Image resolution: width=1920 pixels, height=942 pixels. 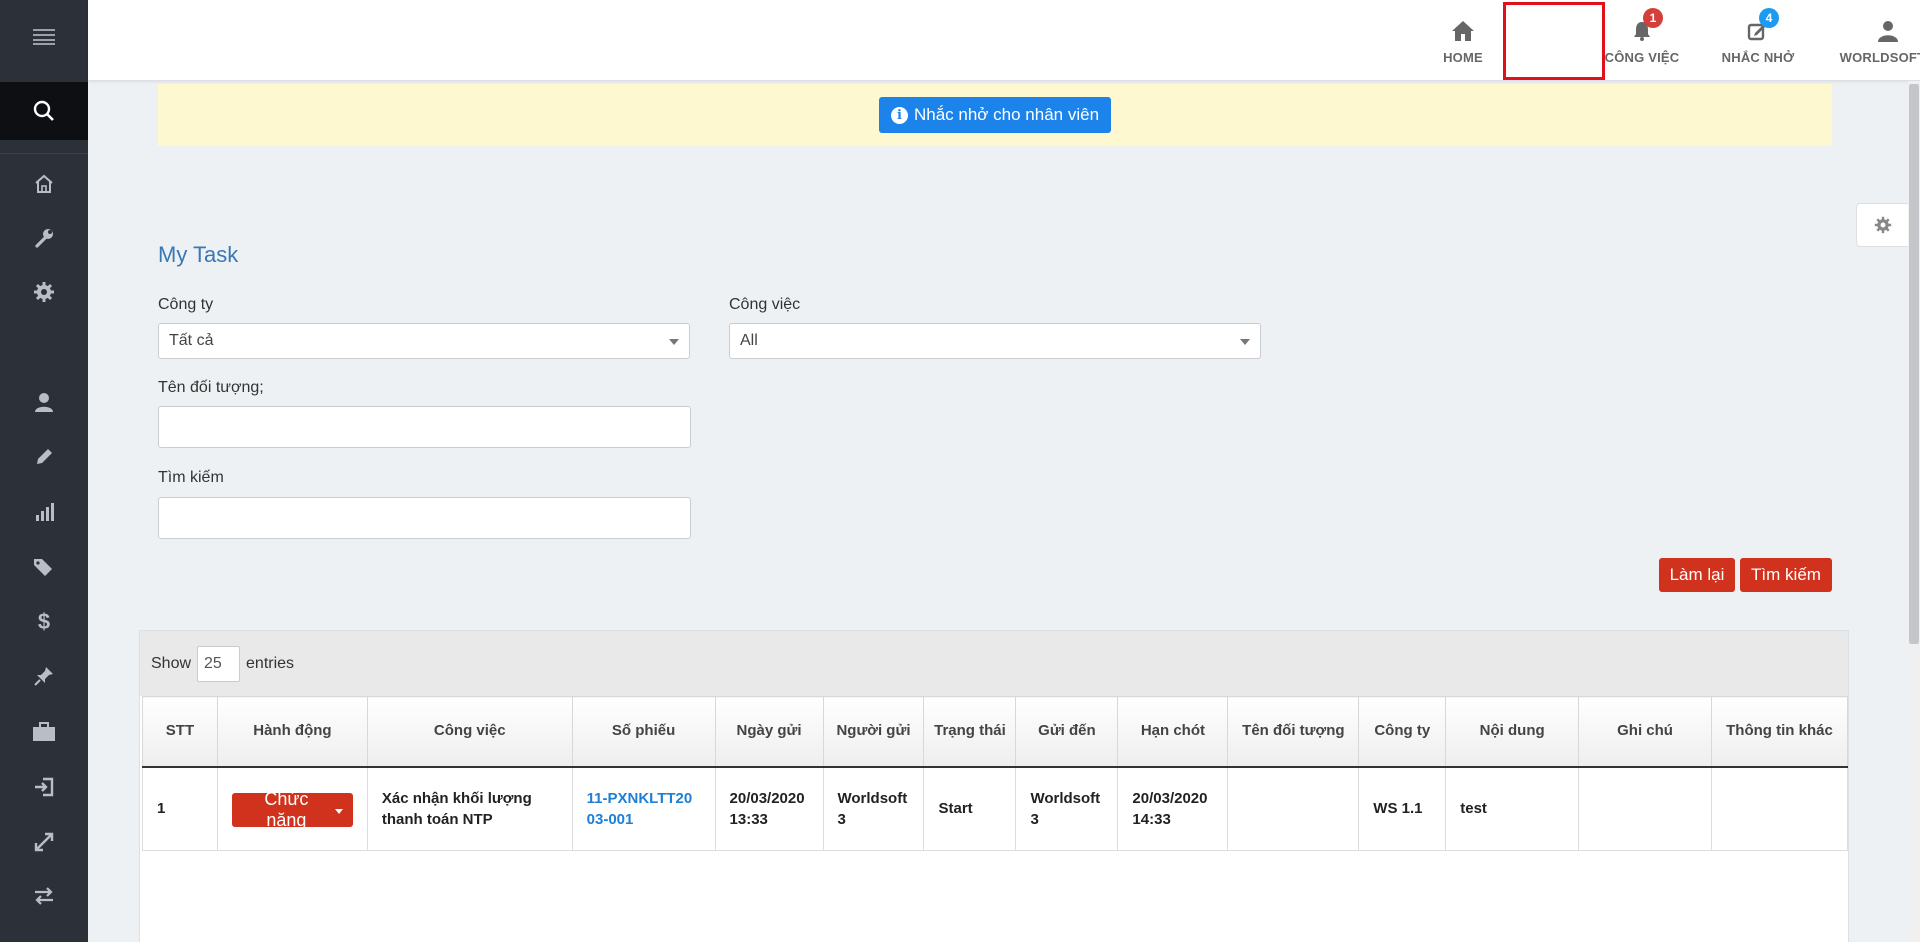 I want to click on entries-select: 25, so click(x=219, y=663).